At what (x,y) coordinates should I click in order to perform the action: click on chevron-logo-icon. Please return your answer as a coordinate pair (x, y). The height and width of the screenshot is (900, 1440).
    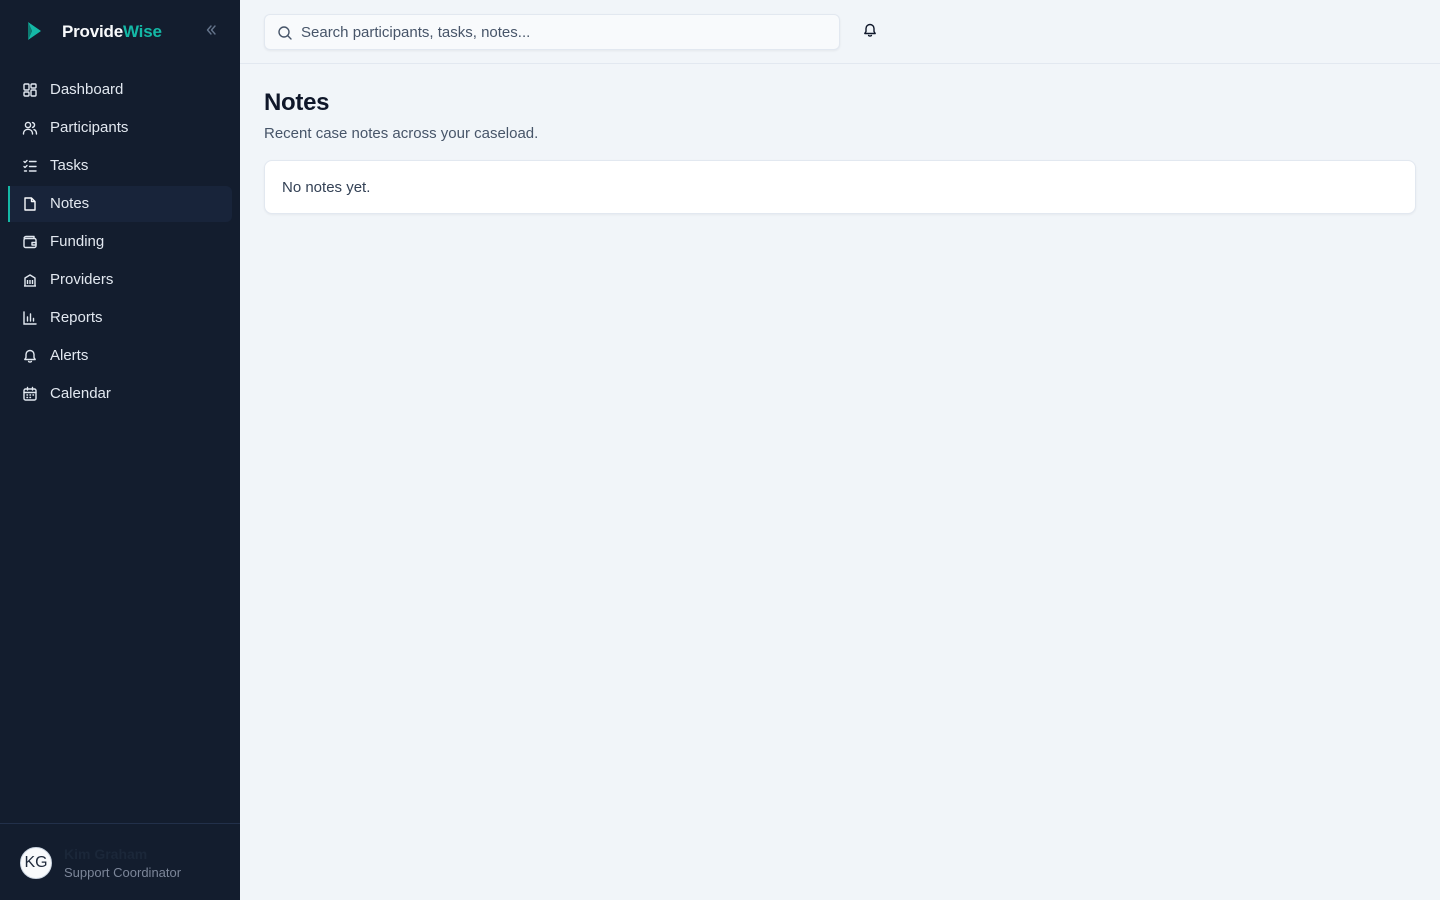
    Looking at the image, I should click on (35, 31).